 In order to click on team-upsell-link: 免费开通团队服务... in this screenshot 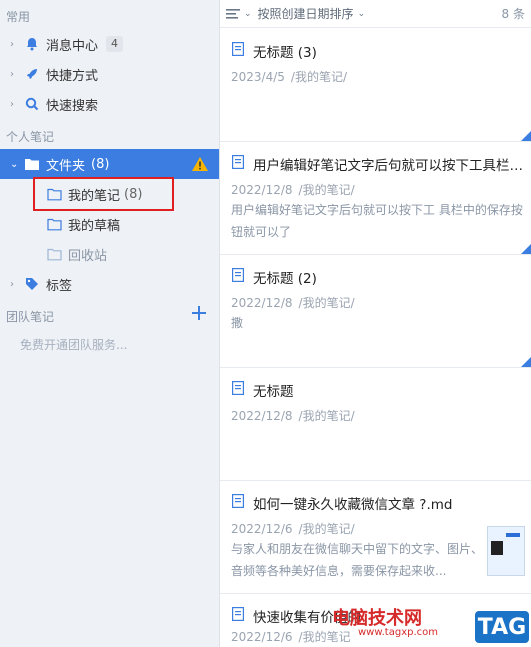, I will do `click(73, 344)`.